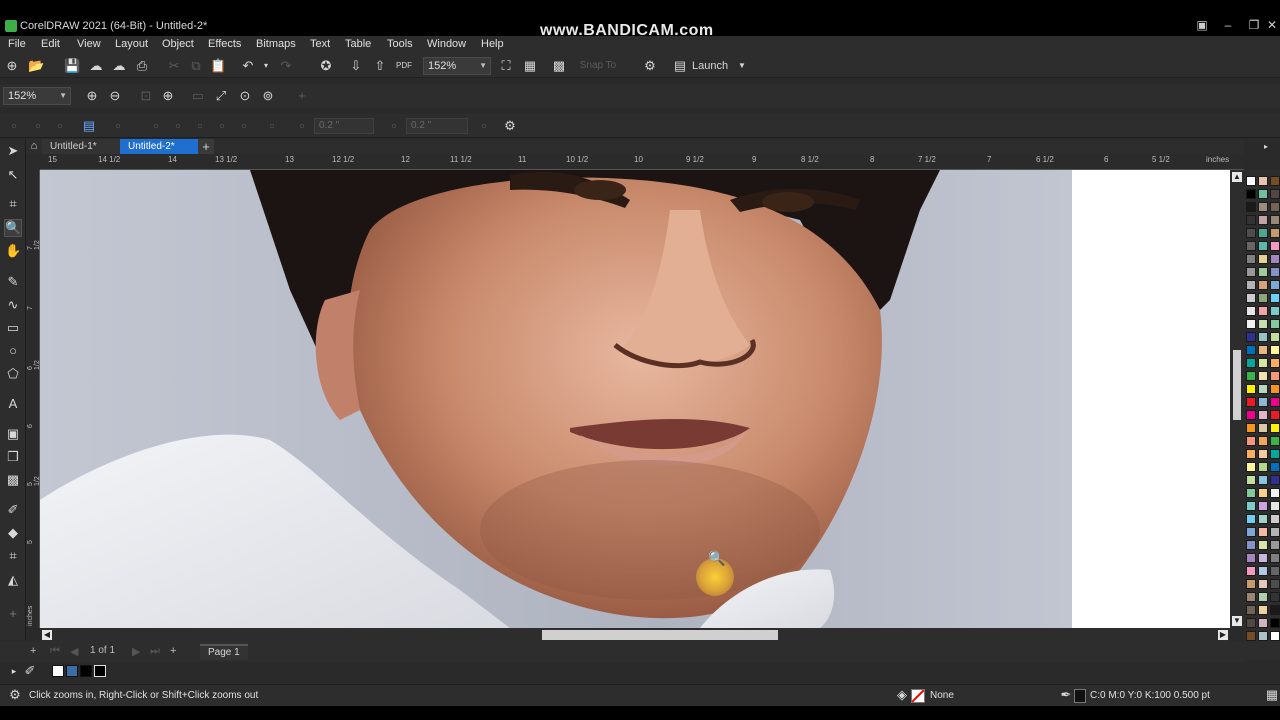  I want to click on shape-tool-icon: ↖, so click(13, 175).